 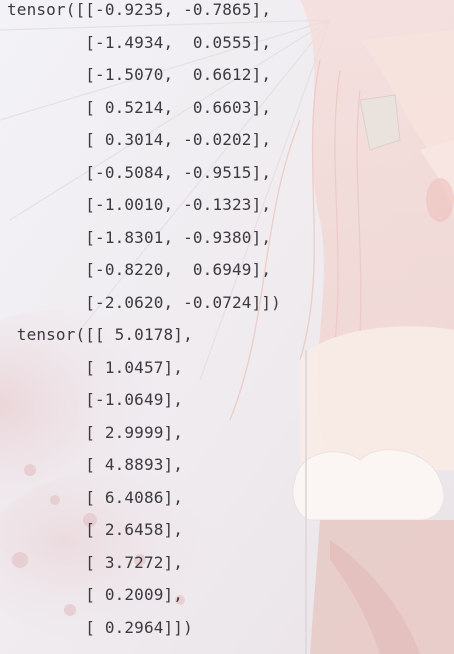 What do you see at coordinates (95, 562) in the screenshot?
I see `tensor-line: [ 3.7272],` at bounding box center [95, 562].